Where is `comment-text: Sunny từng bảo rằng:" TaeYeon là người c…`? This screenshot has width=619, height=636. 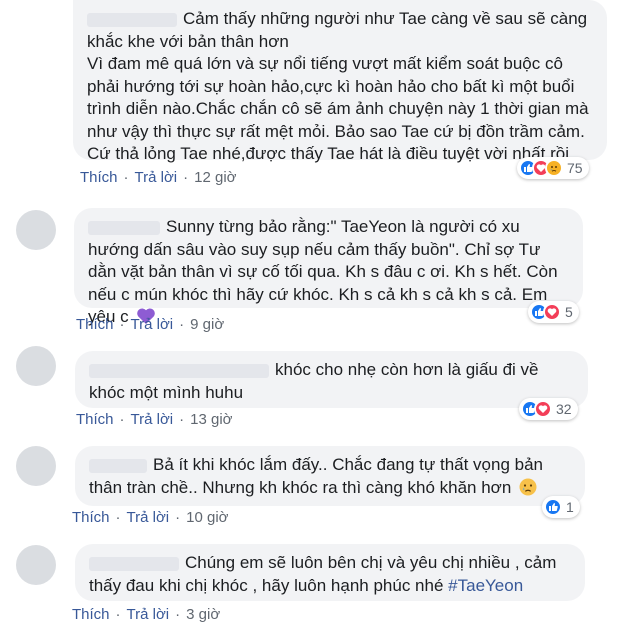
comment-text: Sunny từng bảo rằng:" TaeYeon là người c… is located at coordinates (328, 274).